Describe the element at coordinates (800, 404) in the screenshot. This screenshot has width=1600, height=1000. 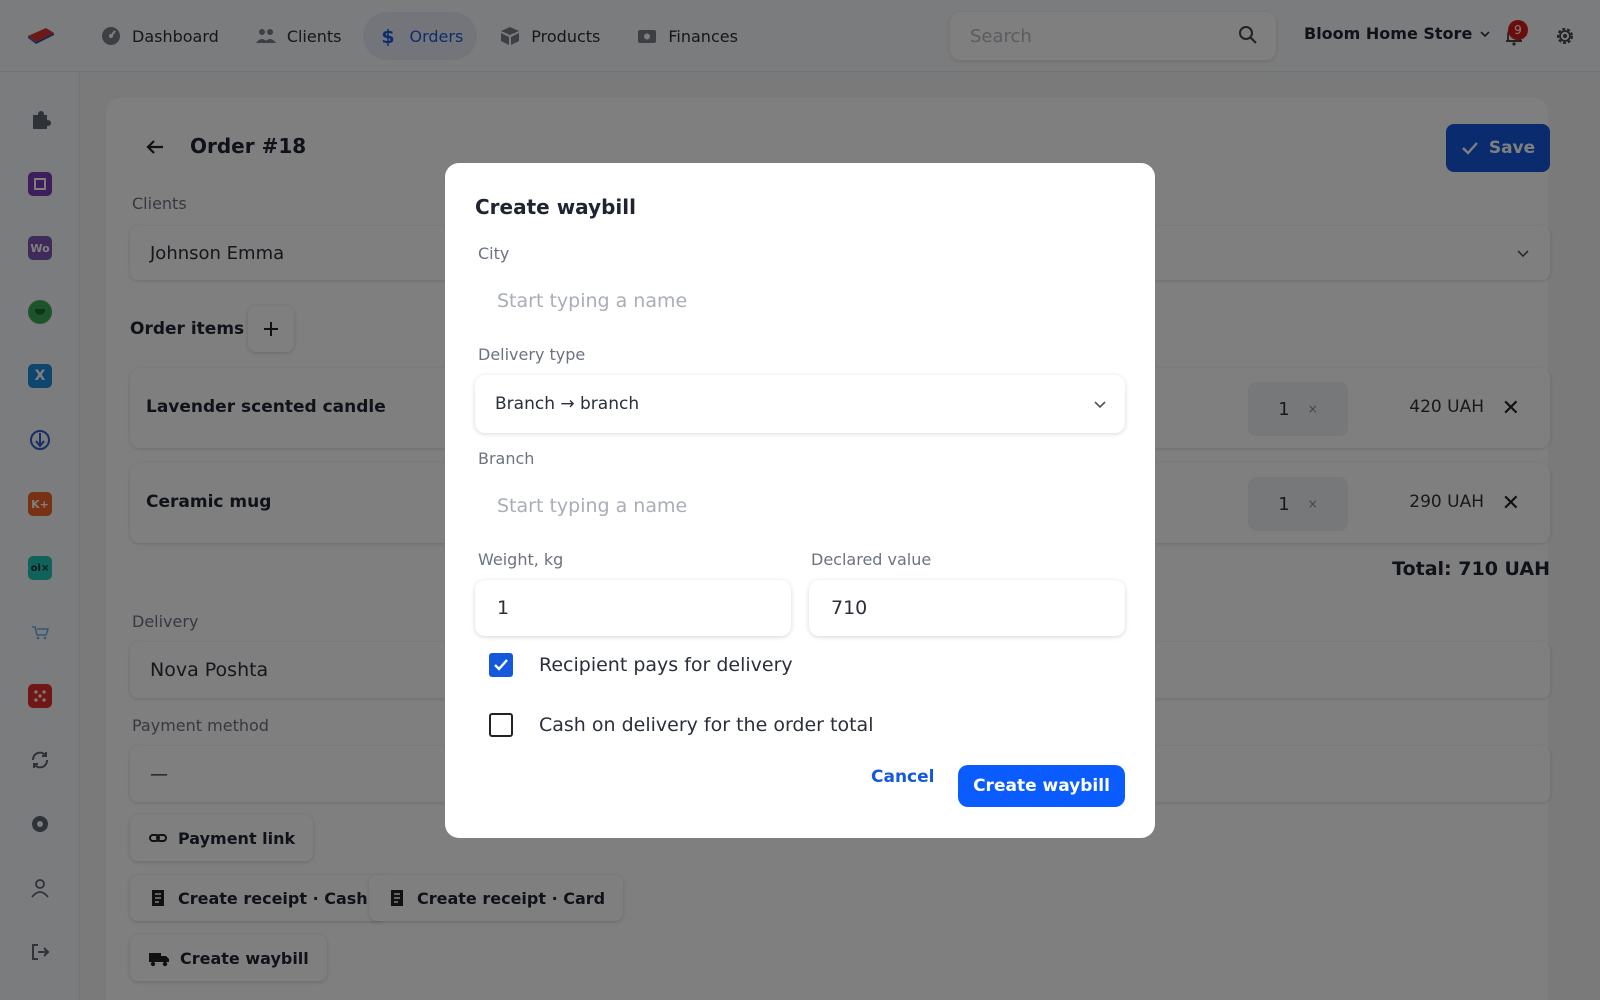
I see `delivery-type-select: Branch → branch` at that location.